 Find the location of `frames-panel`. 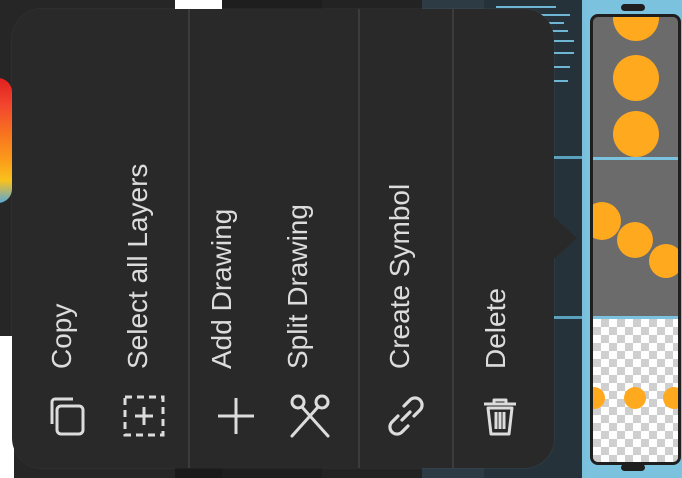

frames-panel is located at coordinates (634, 239).